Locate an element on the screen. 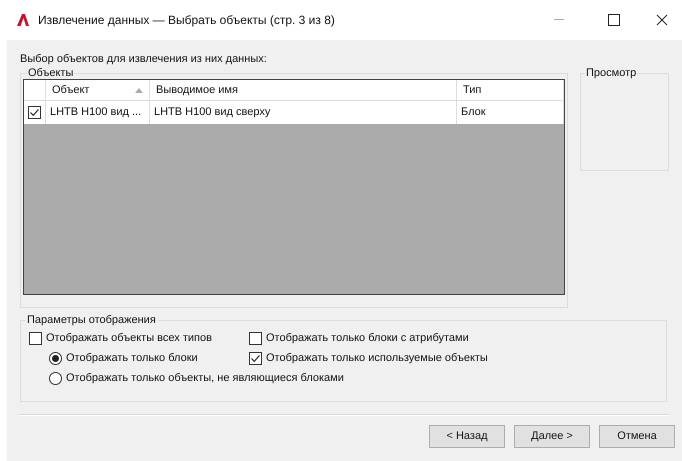 The height and width of the screenshot is (461, 682). group-label: Объекты is located at coordinates (50, 73).